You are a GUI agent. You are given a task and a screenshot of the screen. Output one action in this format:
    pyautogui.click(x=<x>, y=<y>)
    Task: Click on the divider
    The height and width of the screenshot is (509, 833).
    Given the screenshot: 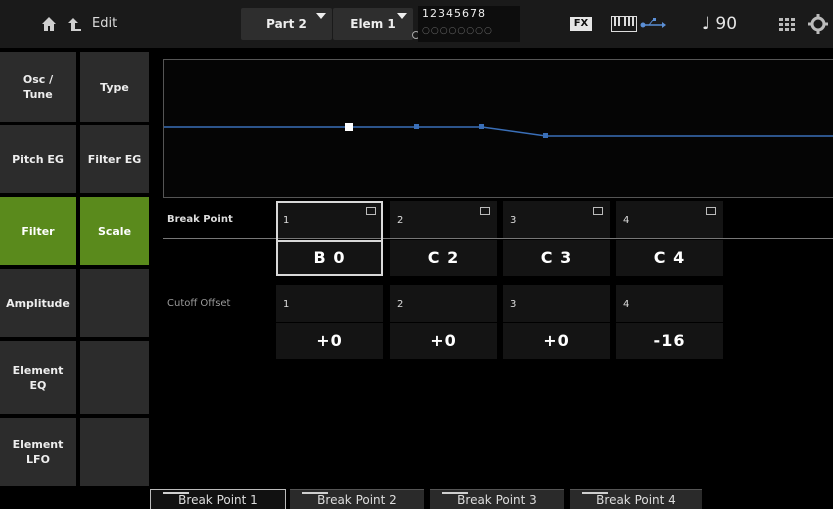 What is the action you would take?
    pyautogui.click(x=498, y=238)
    